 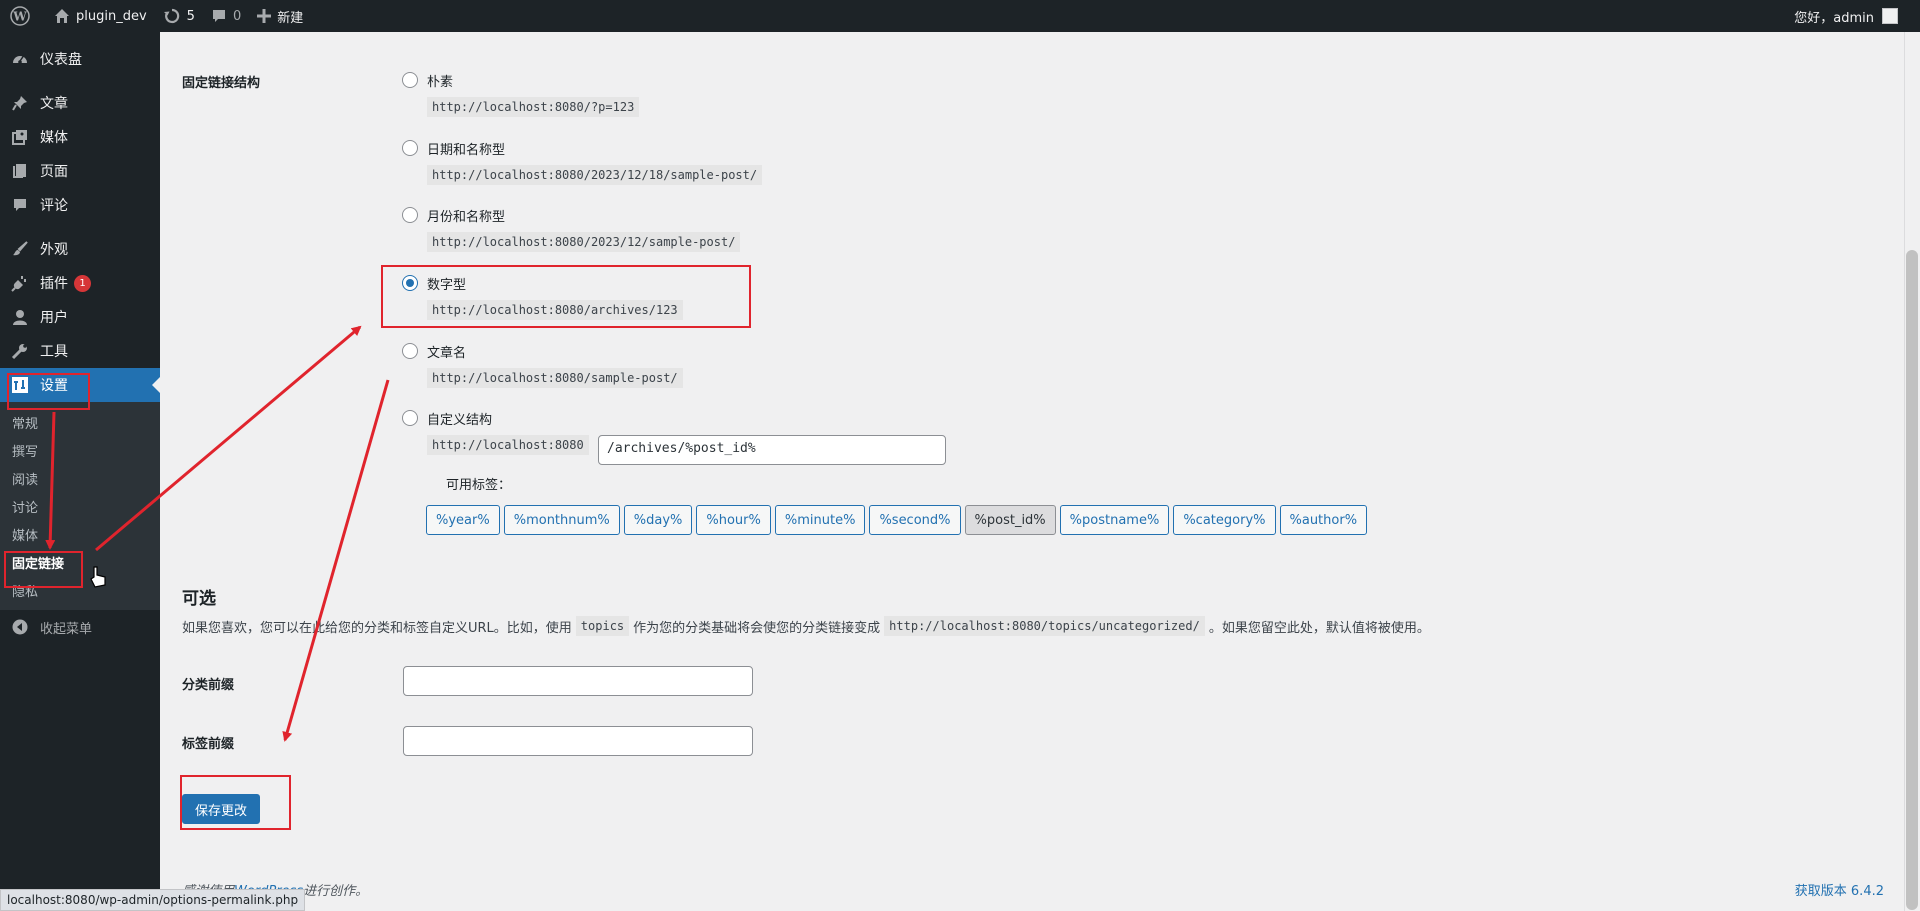 What do you see at coordinates (20, 249) in the screenshot?
I see `brush-icon` at bounding box center [20, 249].